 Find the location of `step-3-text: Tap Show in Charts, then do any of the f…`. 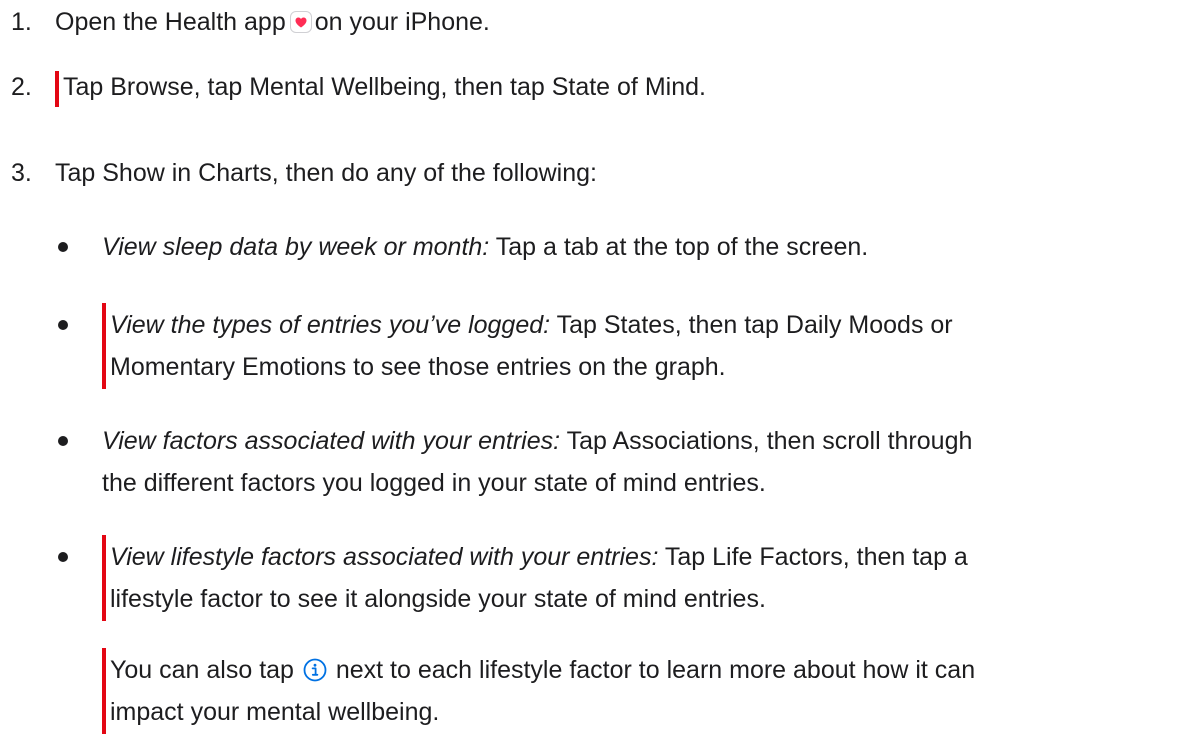

step-3-text: Tap Show in Charts, then do any of the f… is located at coordinates (326, 173).